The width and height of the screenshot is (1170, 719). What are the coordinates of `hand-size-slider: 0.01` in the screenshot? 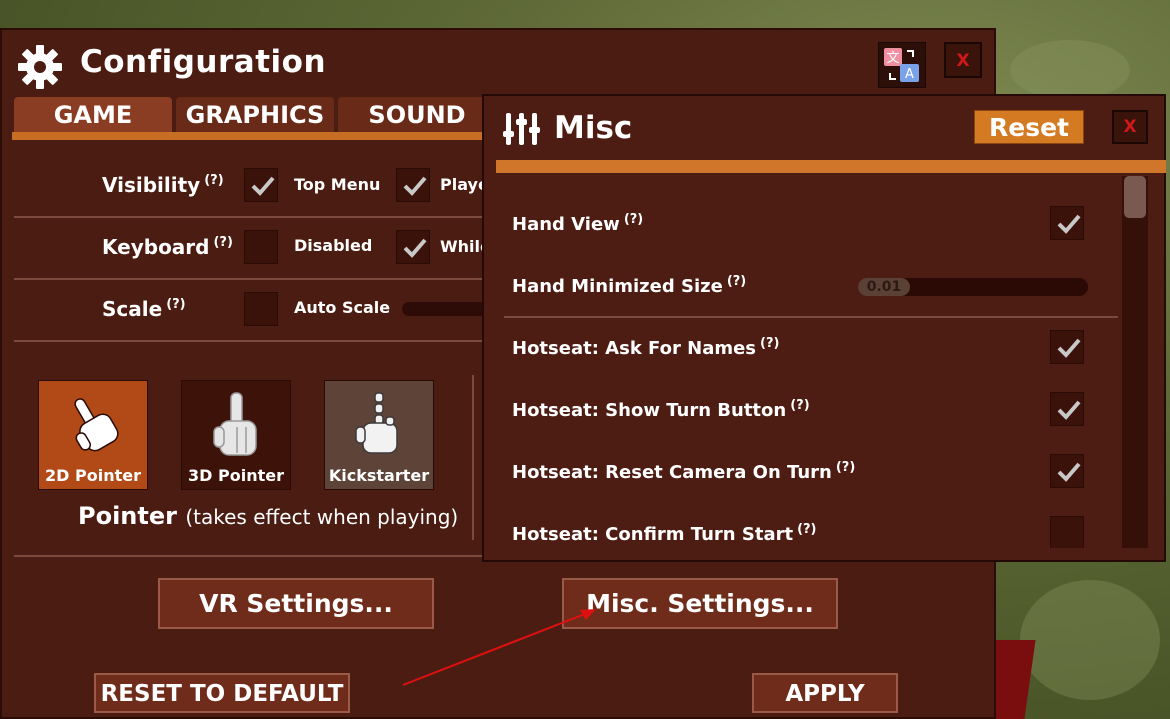 It's located at (973, 287).